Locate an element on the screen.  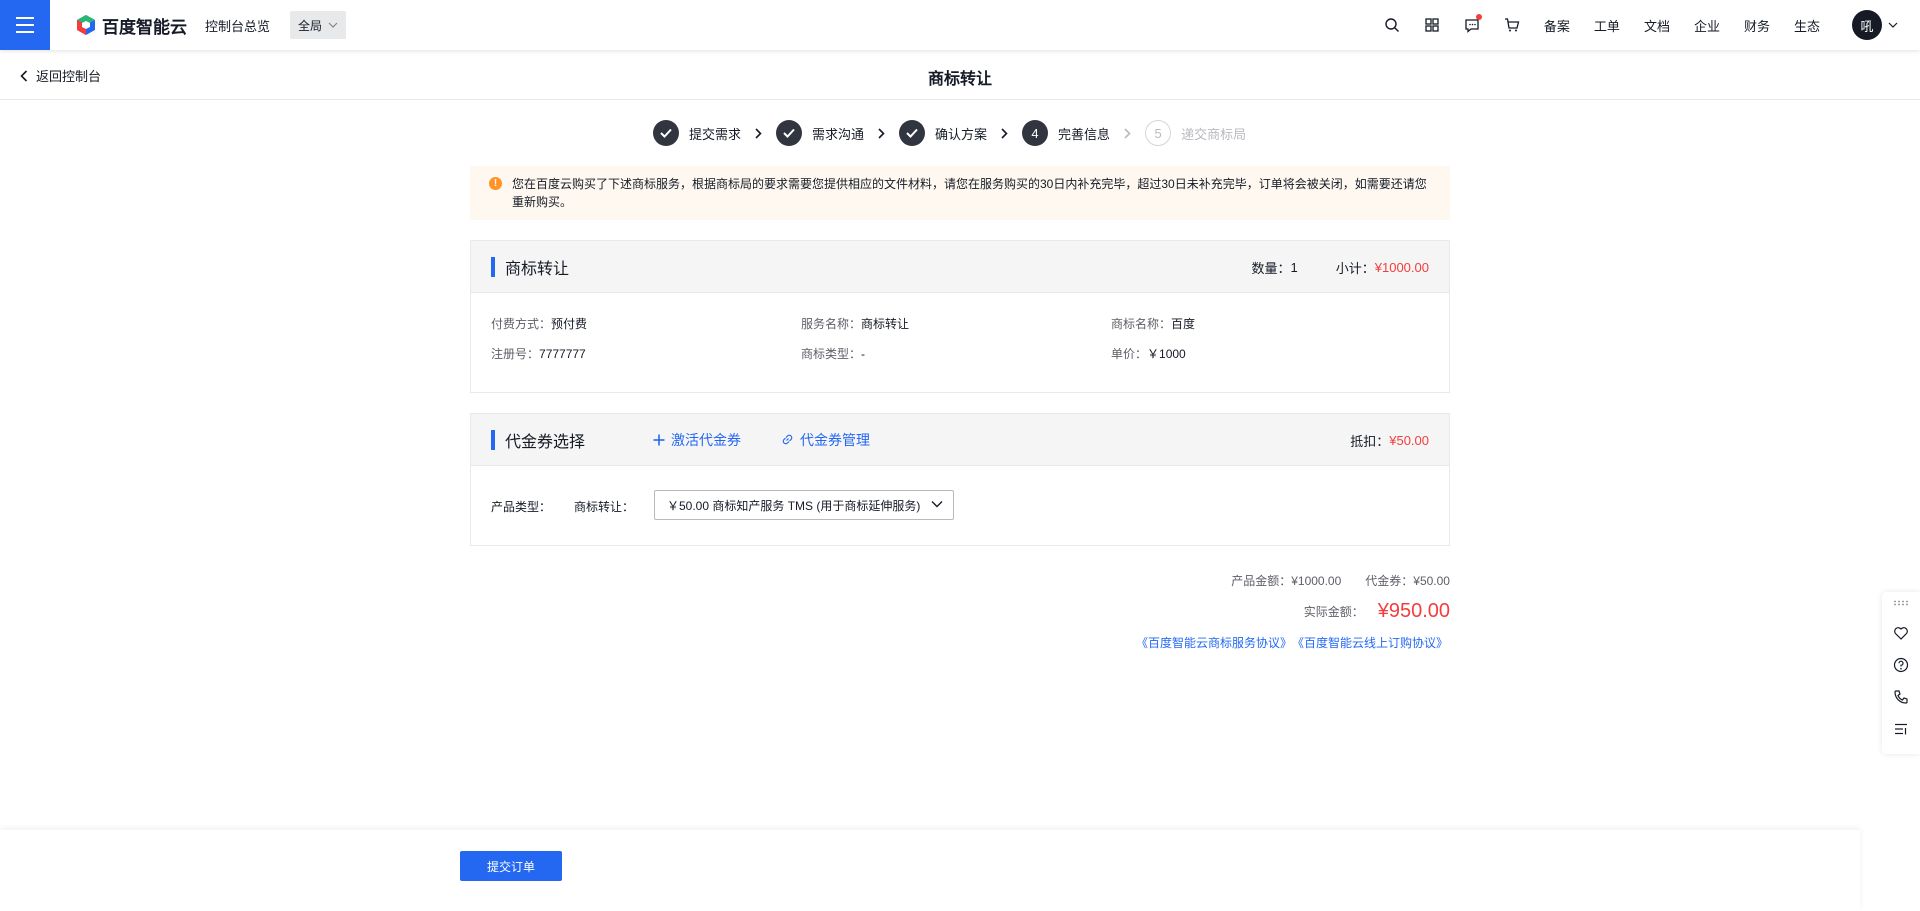
agreements: 《百度智能云商标服务协议》 《百度智能云线上订购协议》 is located at coordinates (1292, 642).